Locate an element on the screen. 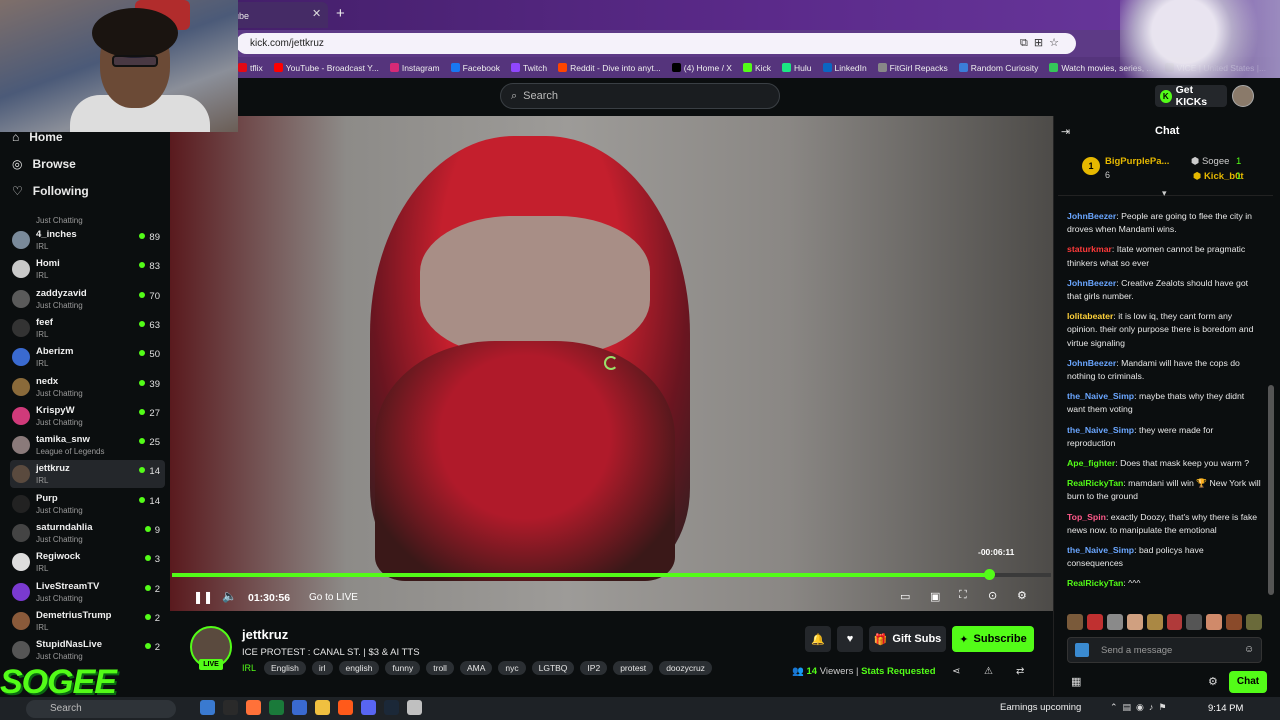  sidebar-channel-4_inches: 4_inches IRL 89 is located at coordinates (87, 240).